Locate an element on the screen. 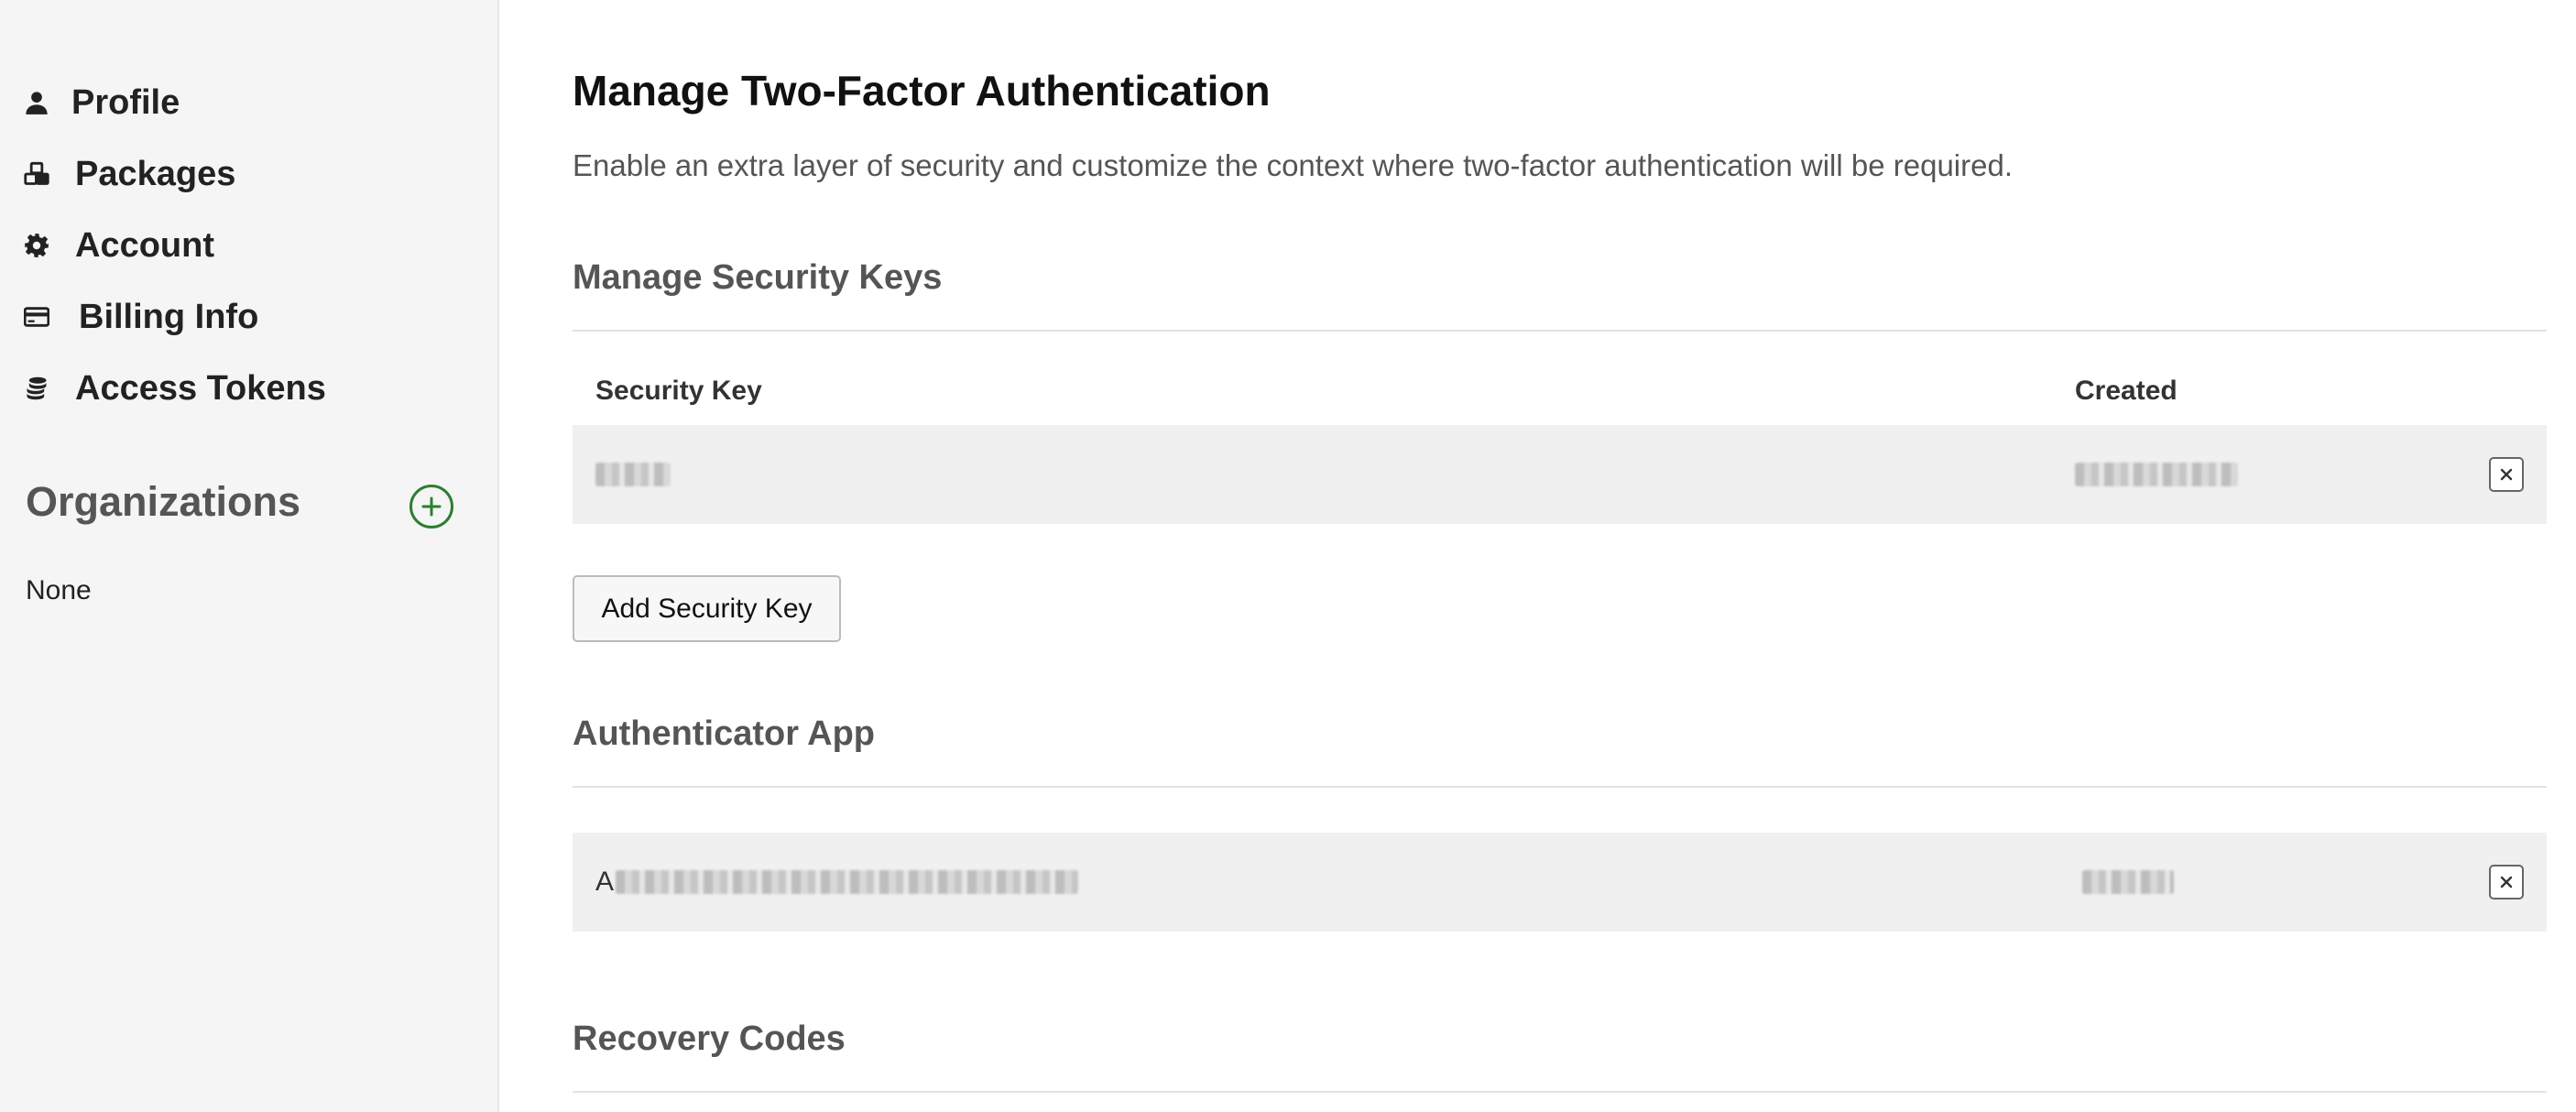 The height and width of the screenshot is (1112, 2576). sidebar-item-label: Profile is located at coordinates (126, 102).